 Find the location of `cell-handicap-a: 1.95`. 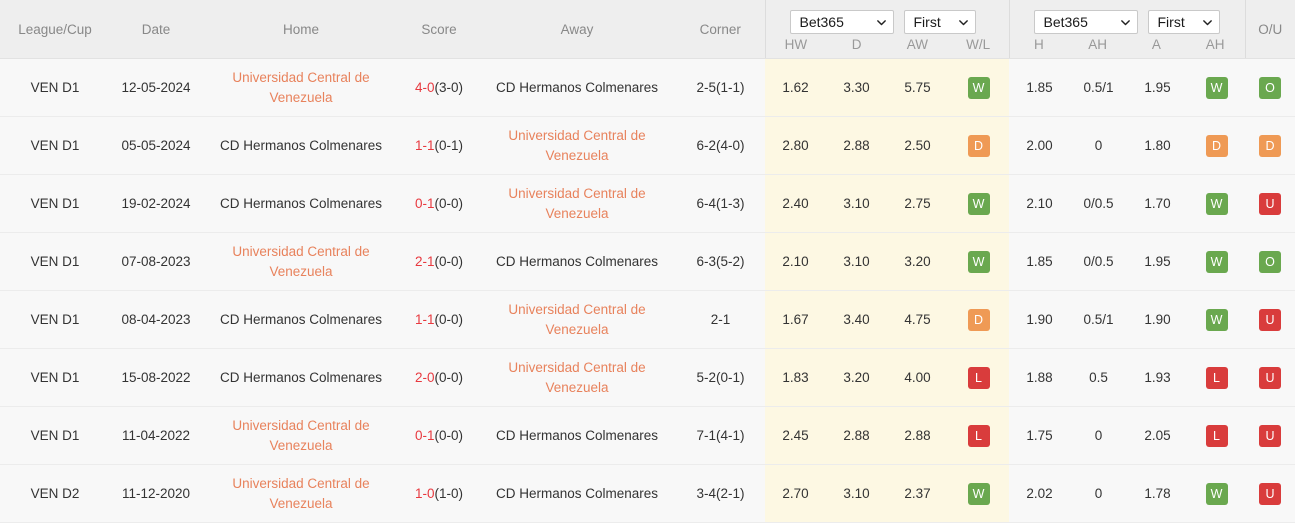

cell-handicap-a: 1.95 is located at coordinates (1157, 87).